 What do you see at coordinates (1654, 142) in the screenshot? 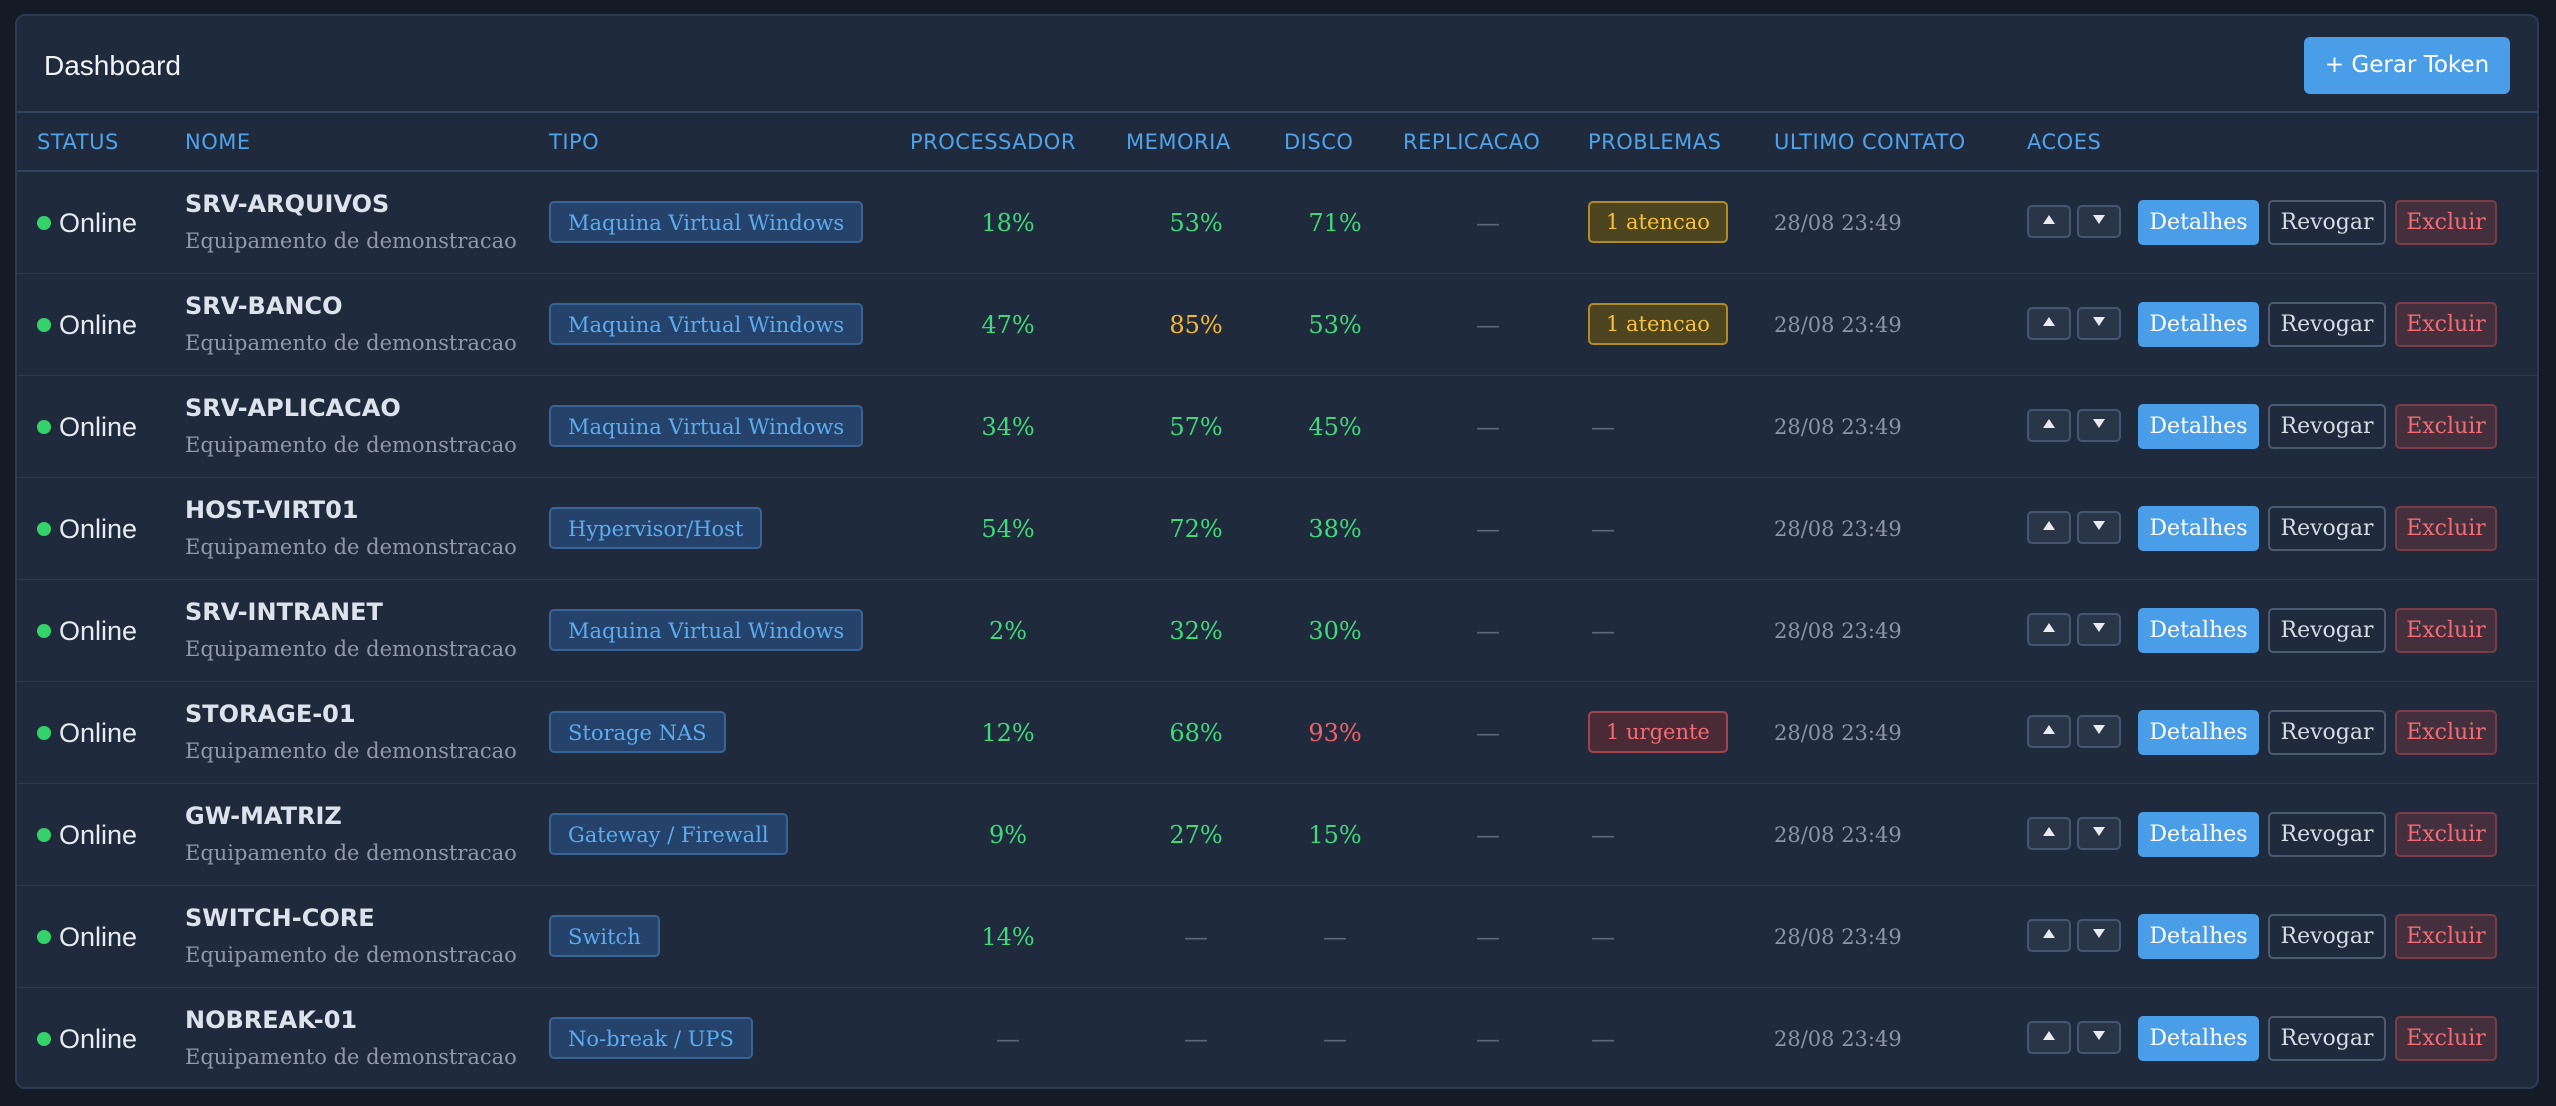
I see `column-header-problemas: PROBLEMAS` at bounding box center [1654, 142].